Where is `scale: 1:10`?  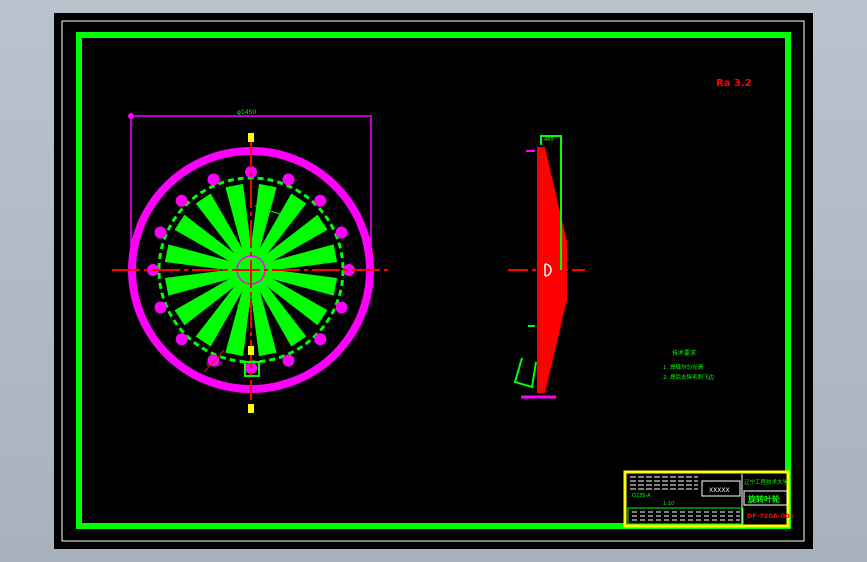
scale: 1:10 is located at coordinates (668, 504).